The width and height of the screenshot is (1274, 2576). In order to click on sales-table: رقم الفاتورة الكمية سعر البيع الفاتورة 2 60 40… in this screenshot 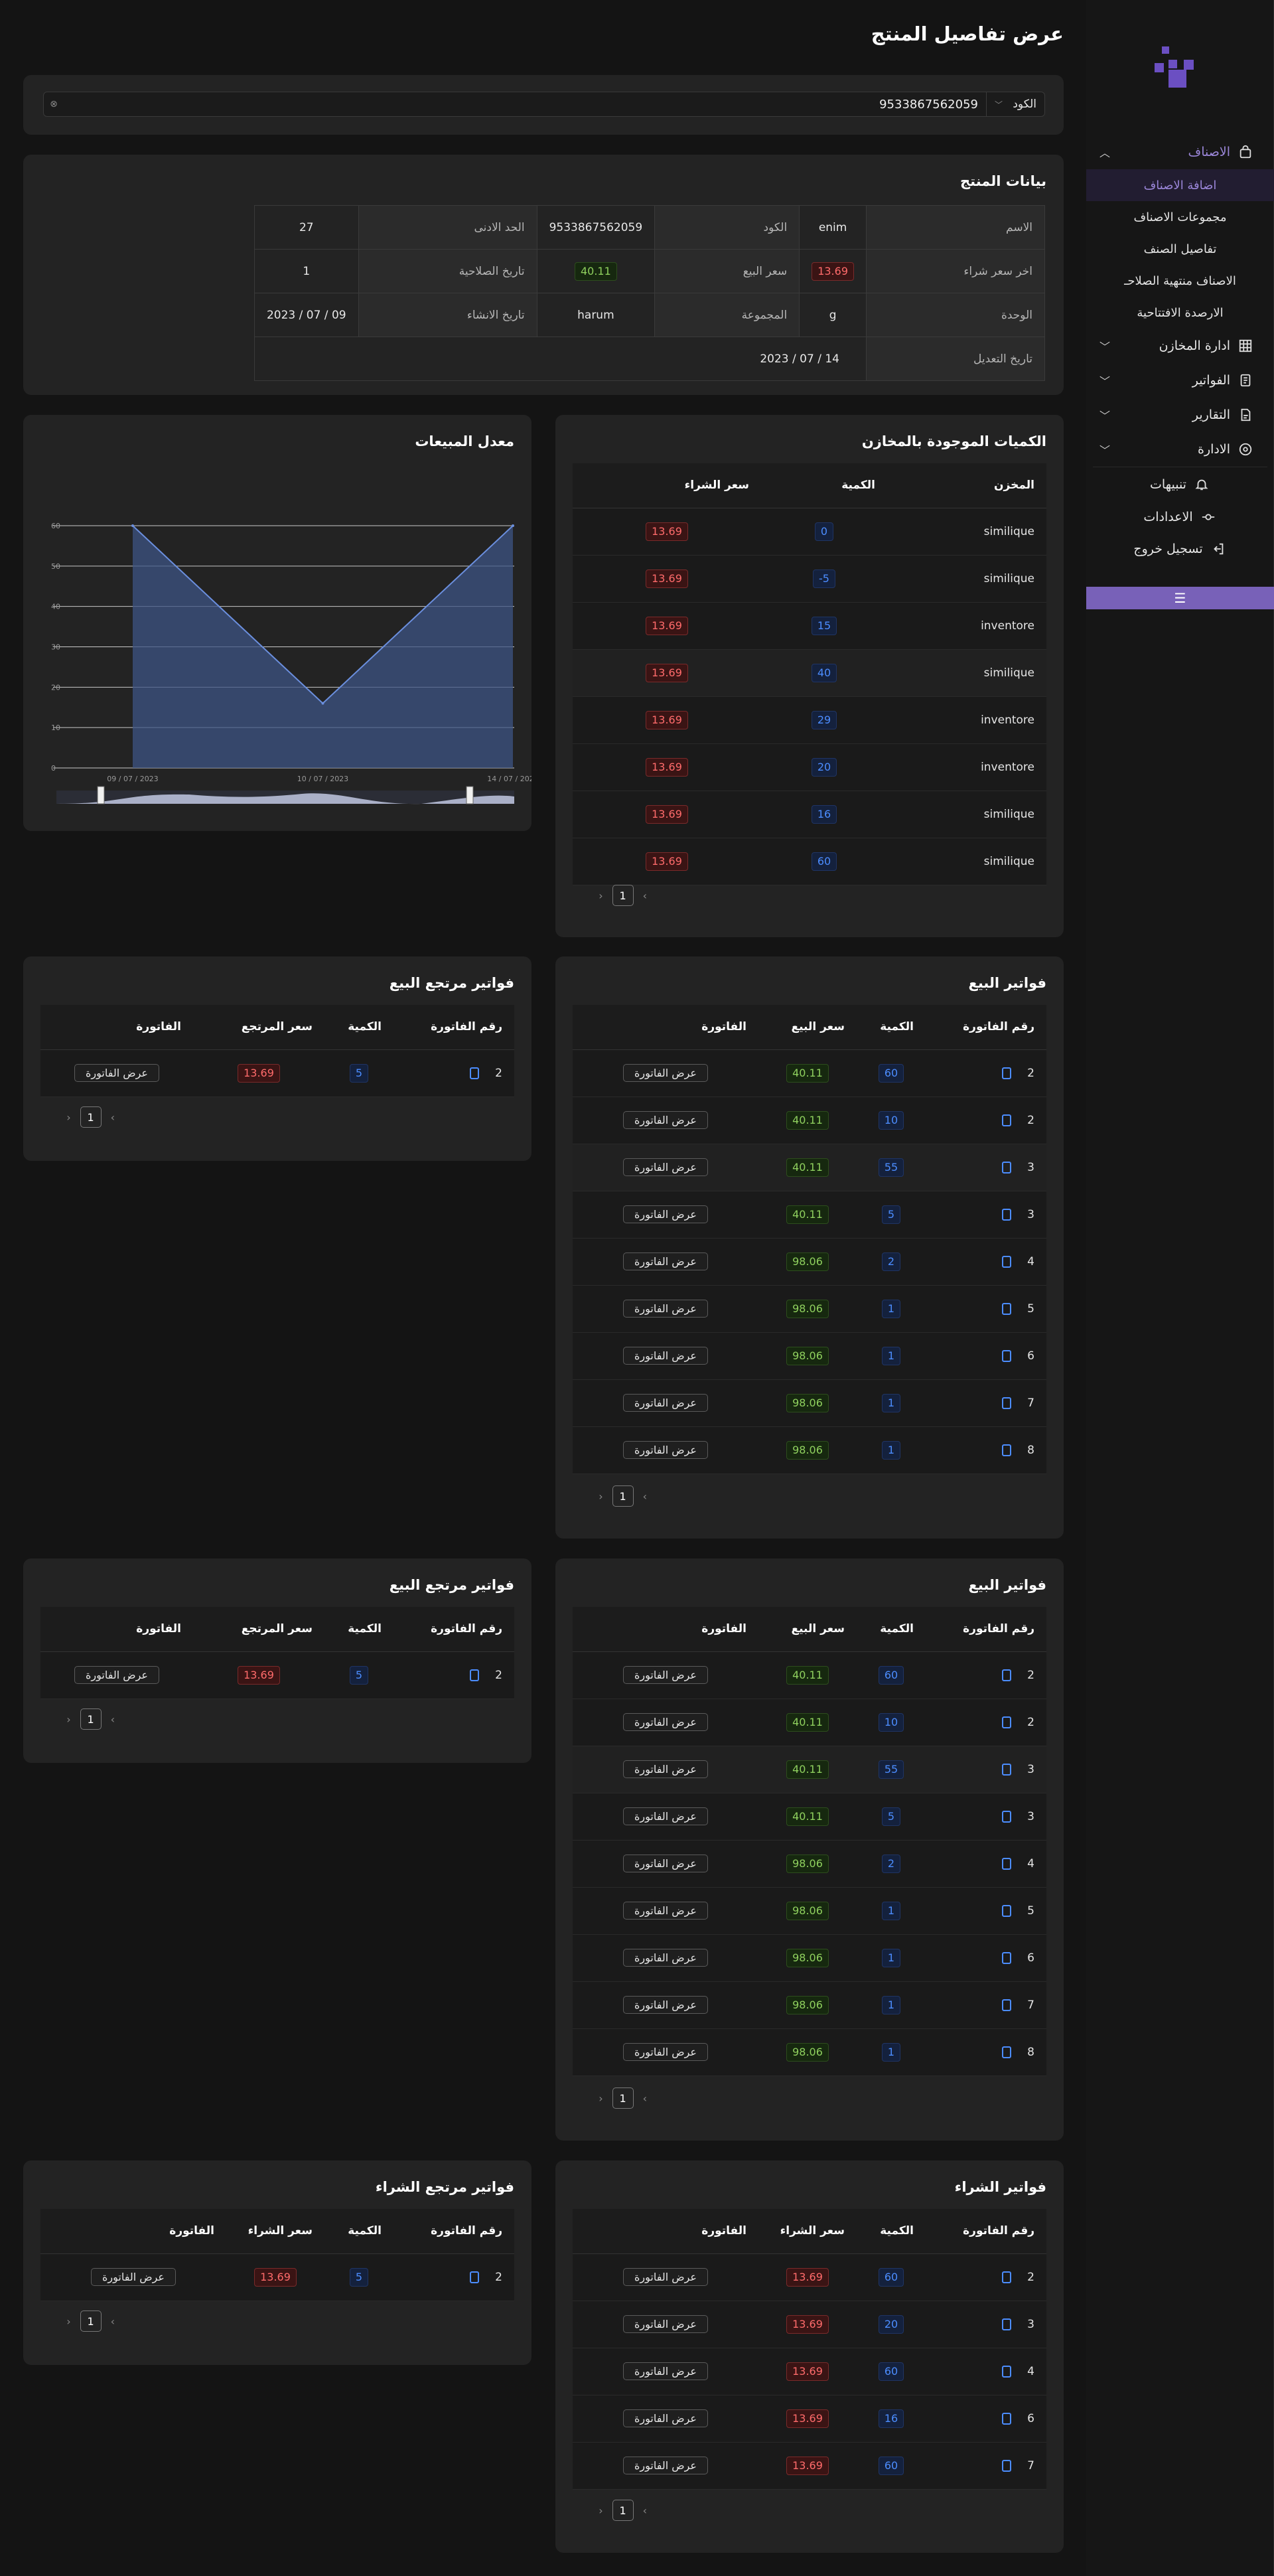, I will do `click(810, 1239)`.